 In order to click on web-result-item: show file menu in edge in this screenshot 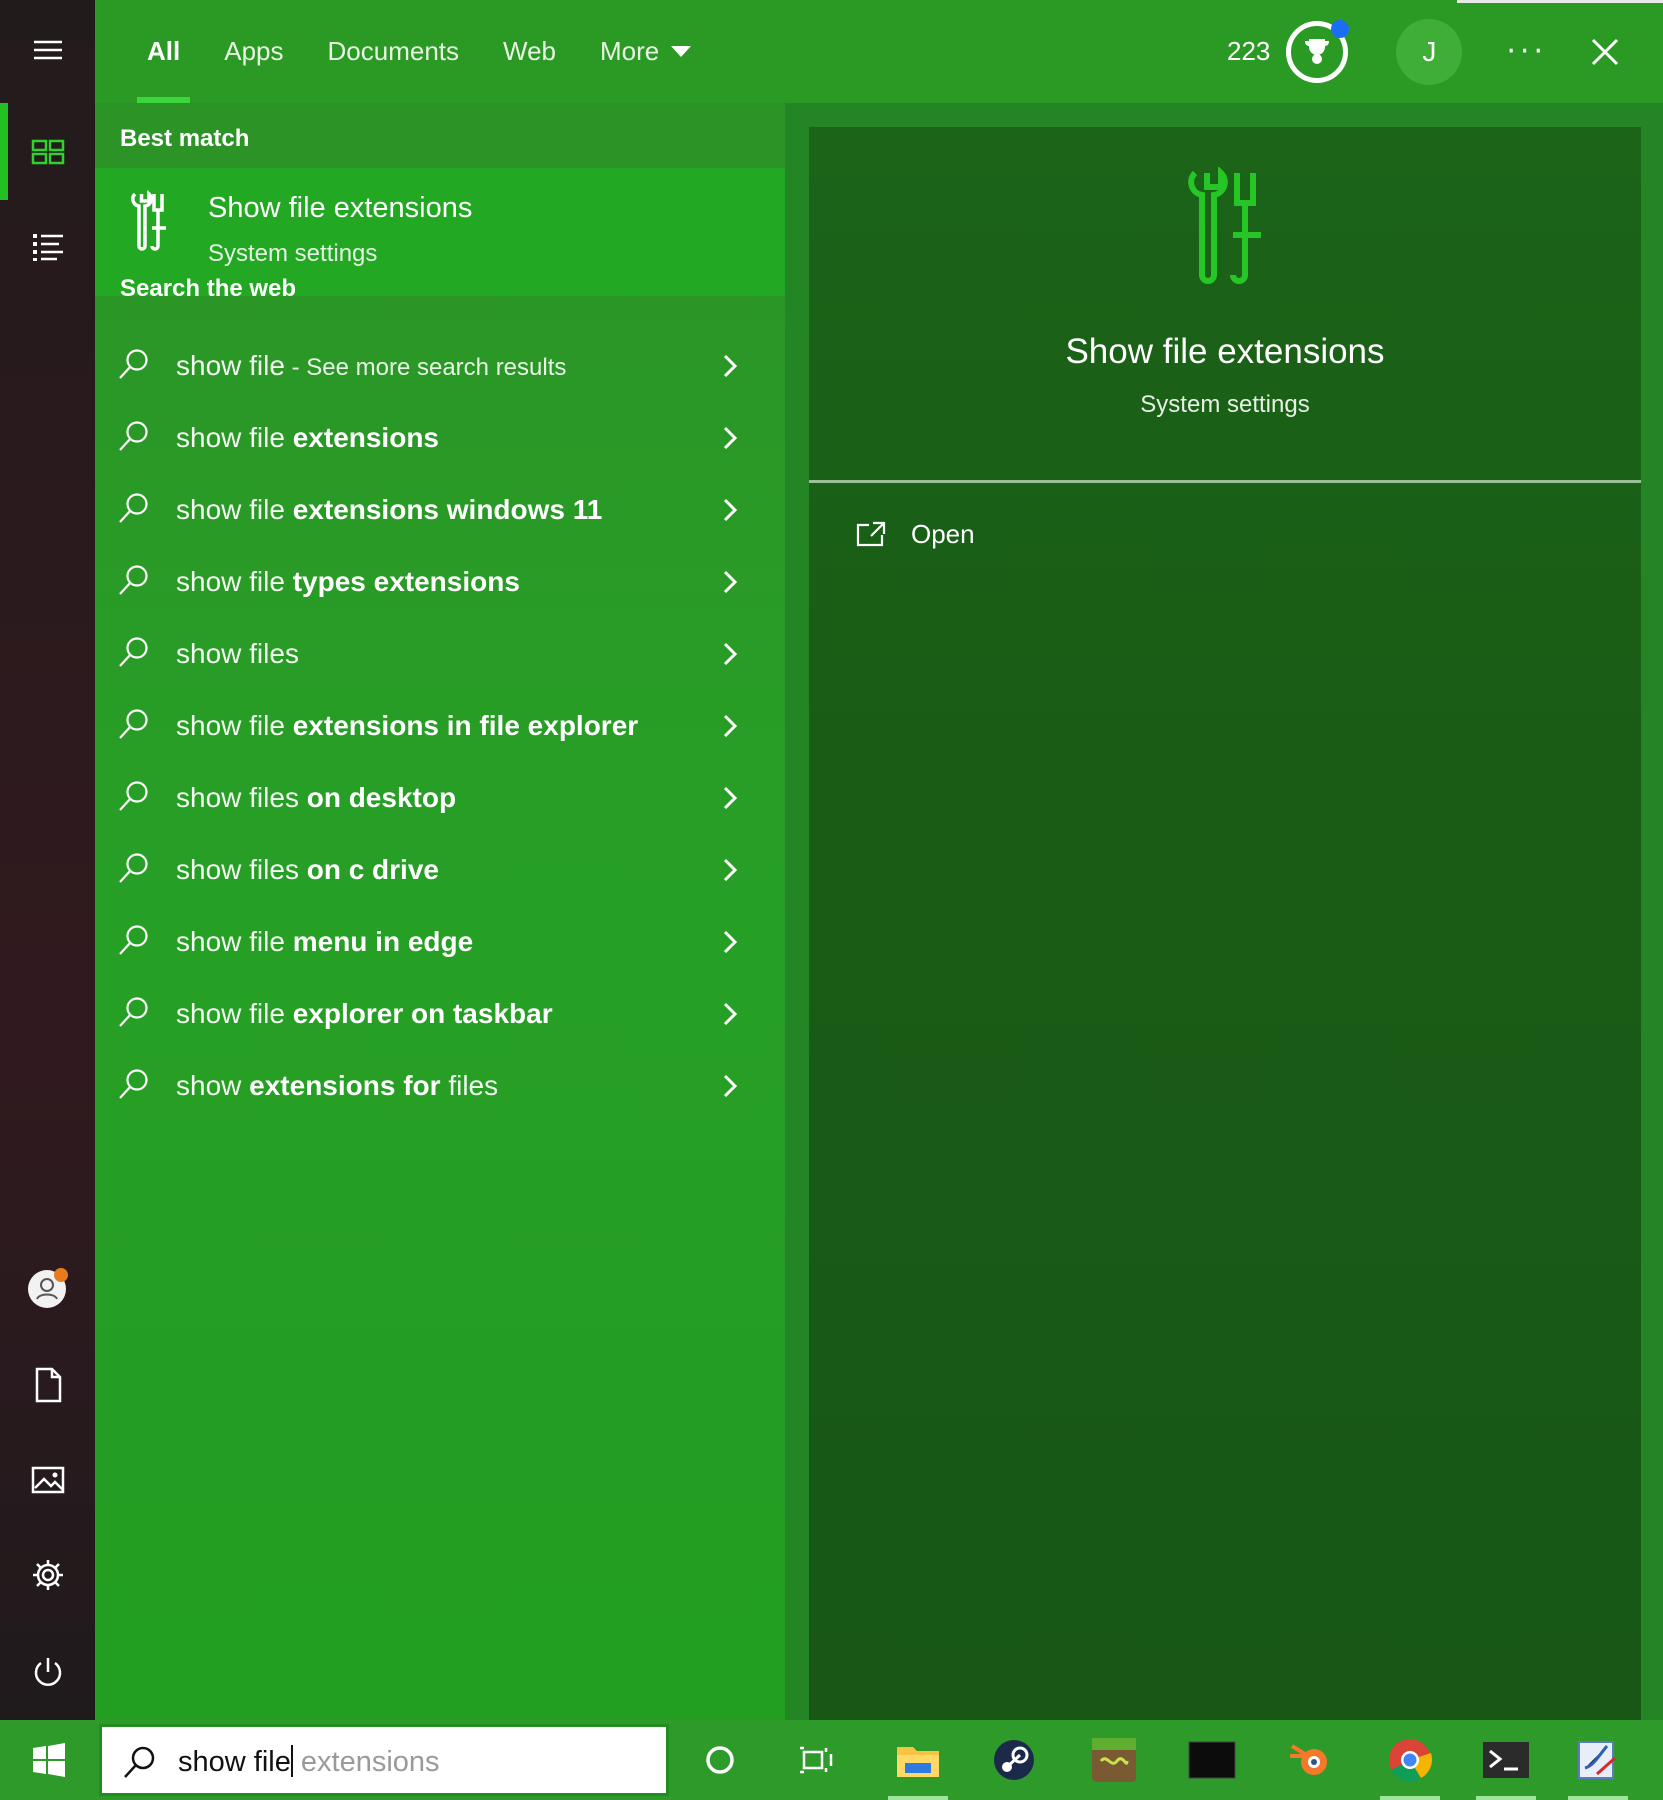, I will do `click(440, 942)`.